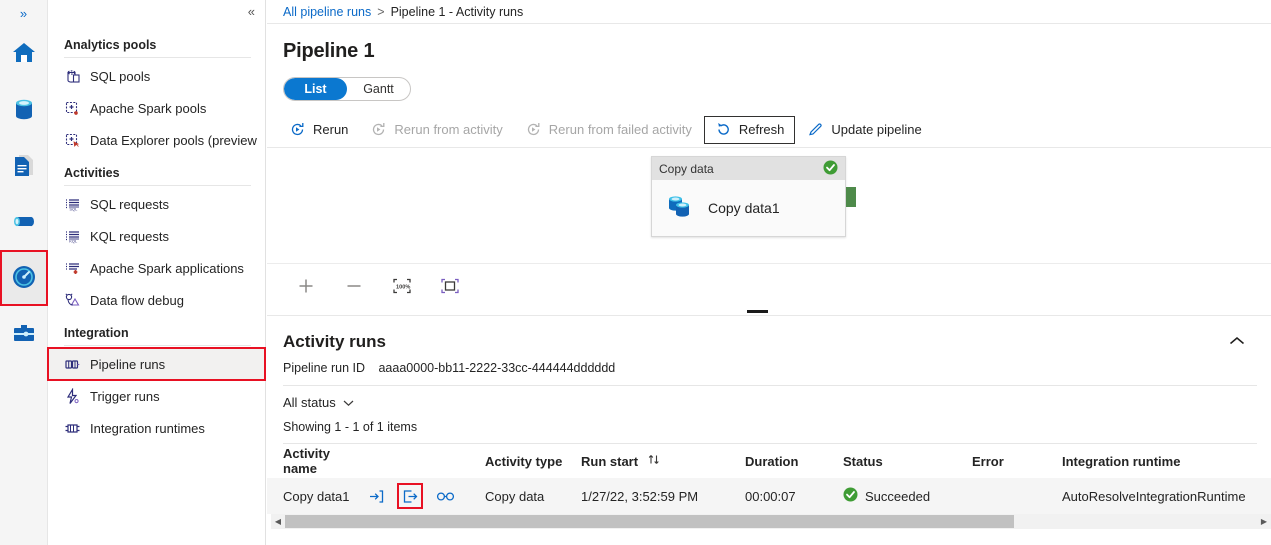 The image size is (1271, 545). What do you see at coordinates (876, 129) in the screenshot?
I see `command-label: Update pipeline` at bounding box center [876, 129].